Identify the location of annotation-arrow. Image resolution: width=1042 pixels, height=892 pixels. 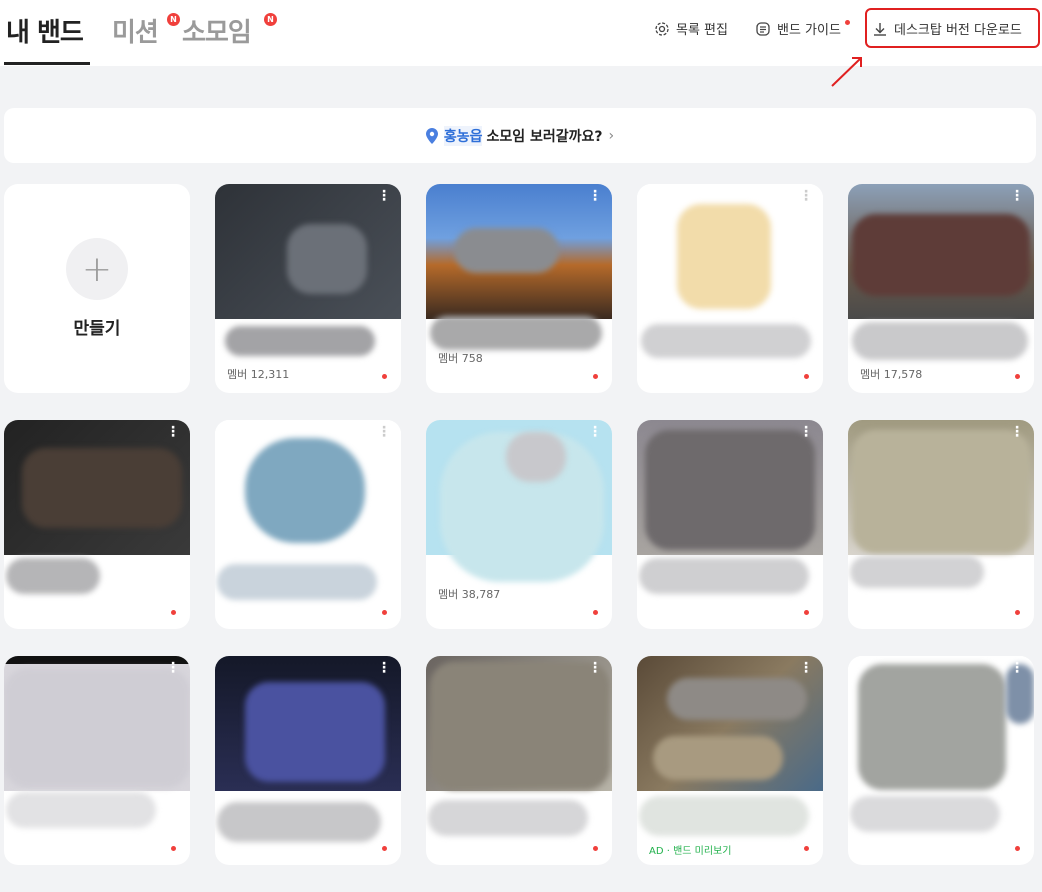
(846, 72).